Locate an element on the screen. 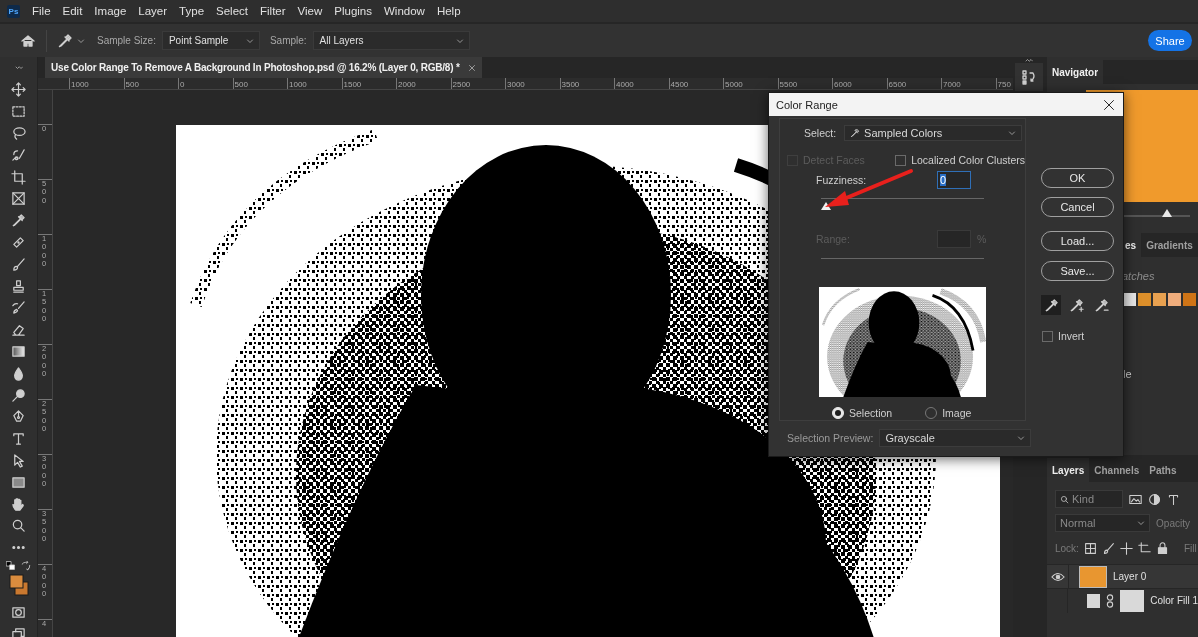  move-tool-icon is located at coordinates (18, 90).